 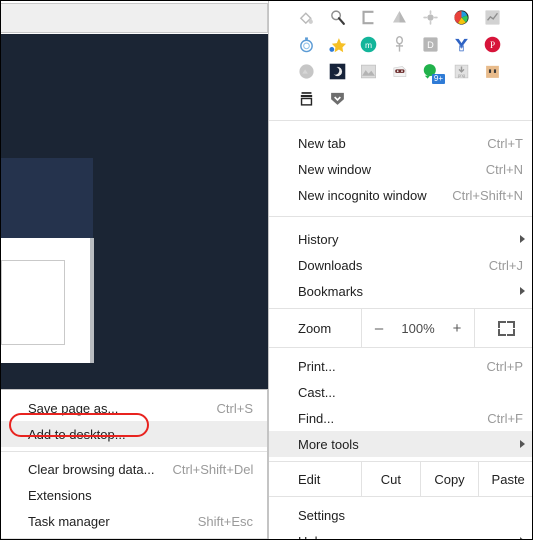 I want to click on pinterest-p-icon: P, so click(x=492, y=44).